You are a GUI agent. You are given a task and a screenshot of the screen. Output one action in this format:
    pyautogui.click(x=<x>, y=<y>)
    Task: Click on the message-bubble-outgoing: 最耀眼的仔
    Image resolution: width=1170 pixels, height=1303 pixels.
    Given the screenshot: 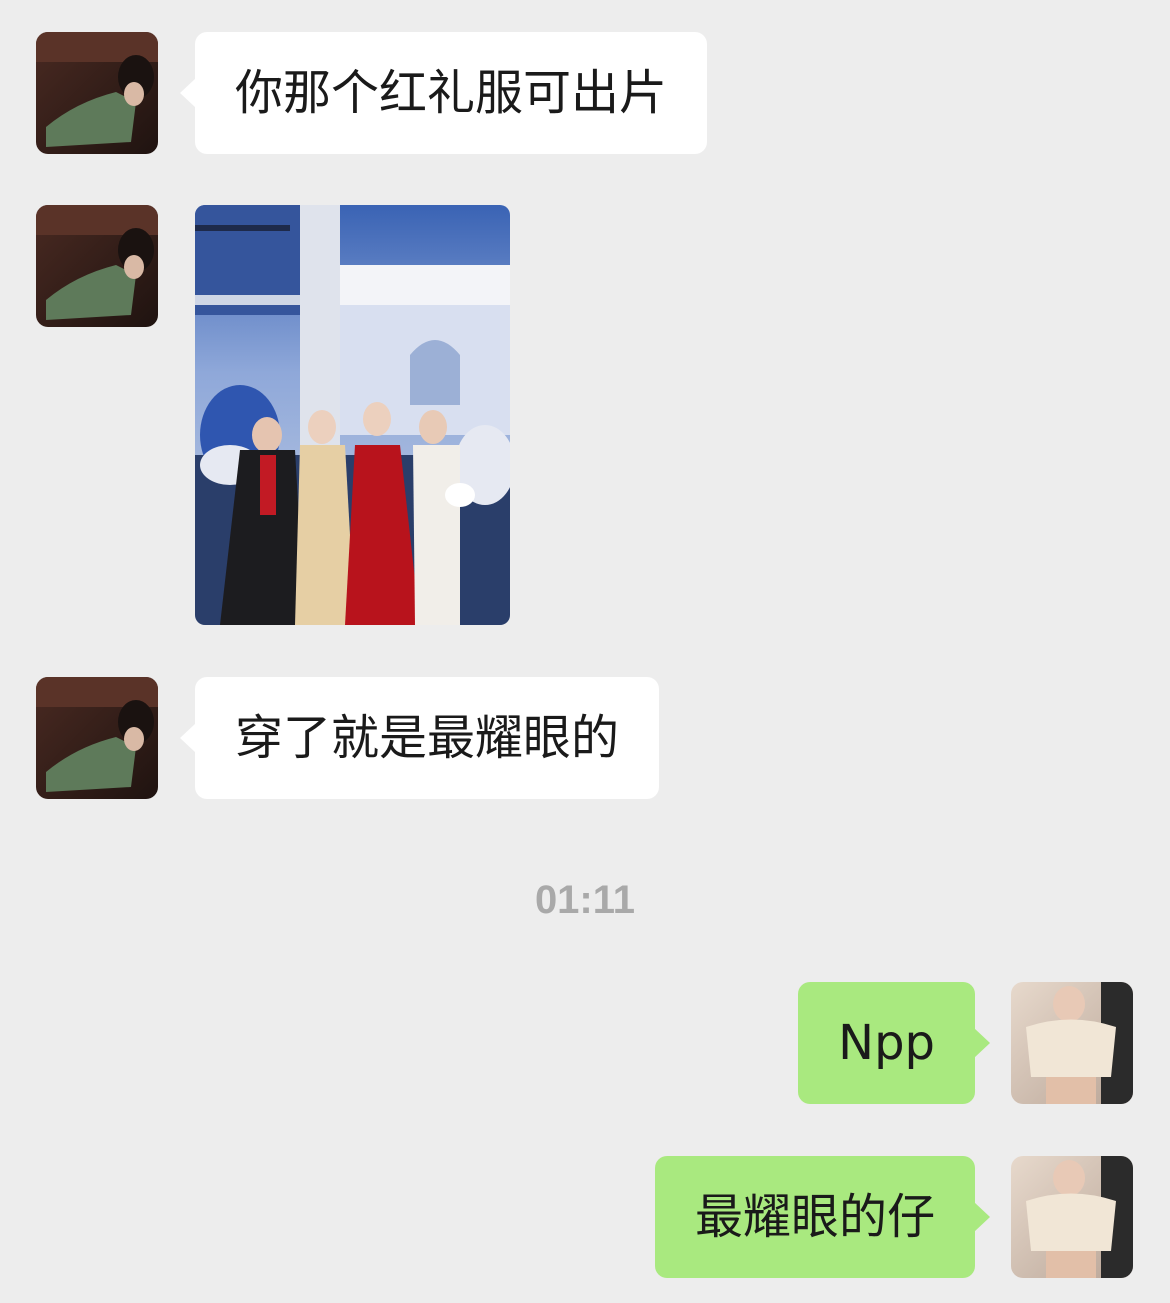 What is the action you would take?
    pyautogui.click(x=822, y=1217)
    